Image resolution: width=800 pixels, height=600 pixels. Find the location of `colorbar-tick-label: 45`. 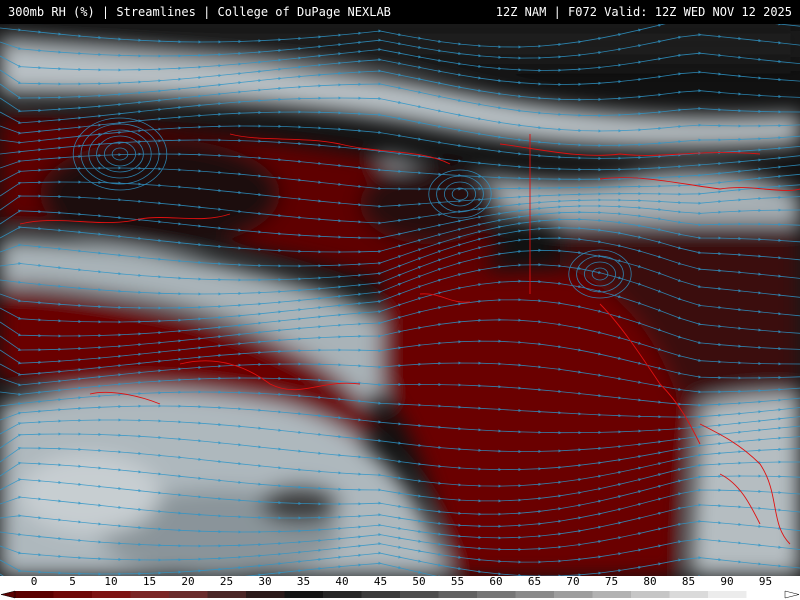

colorbar-tick-label: 45 is located at coordinates (380, 581).